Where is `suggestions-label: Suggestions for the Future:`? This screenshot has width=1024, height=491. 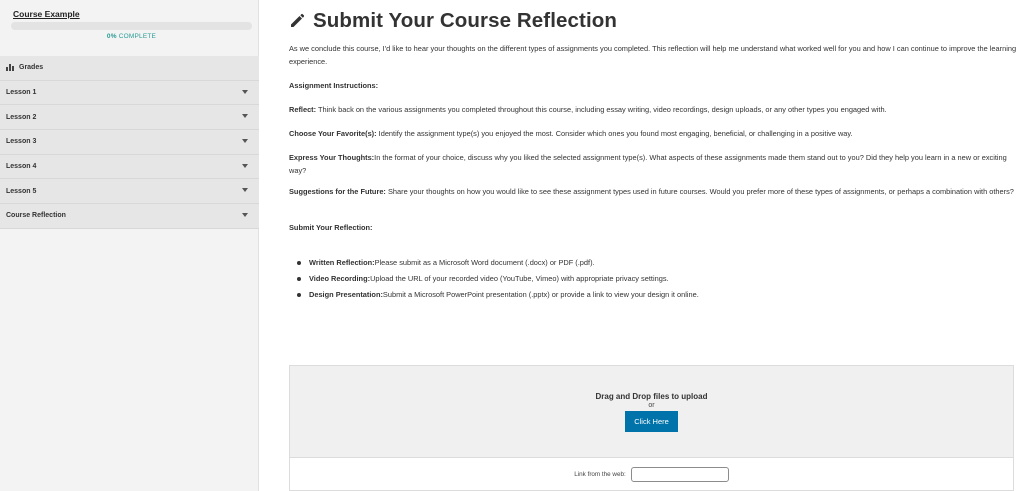 suggestions-label: Suggestions for the Future: is located at coordinates (337, 191).